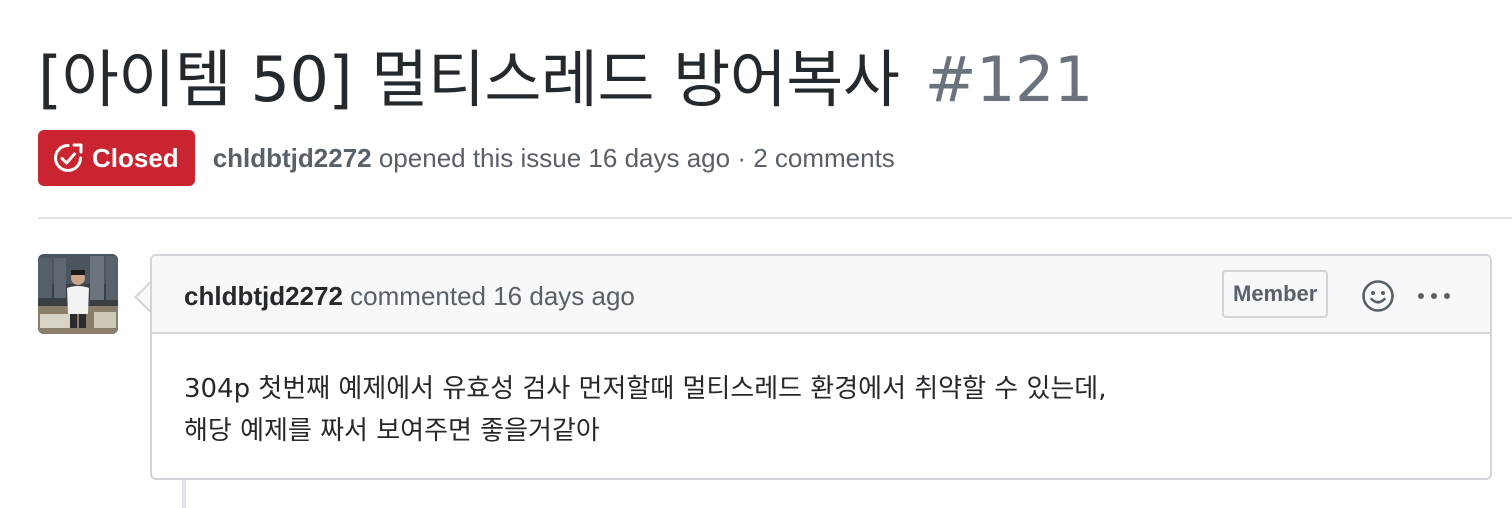 Image resolution: width=1512 pixels, height=508 pixels. What do you see at coordinates (775, 218) in the screenshot?
I see `header-divider` at bounding box center [775, 218].